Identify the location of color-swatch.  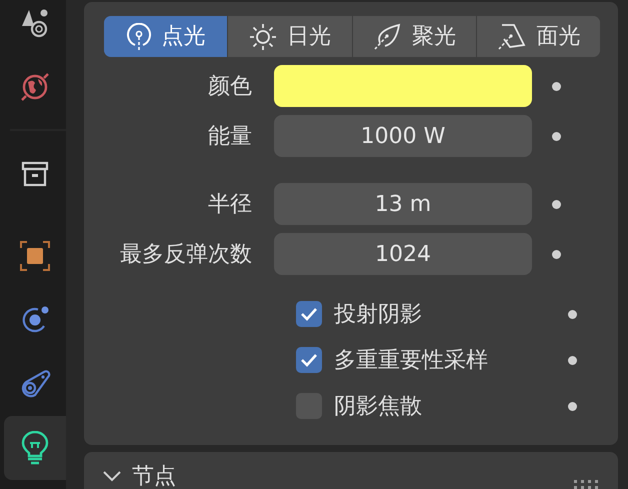
(403, 86).